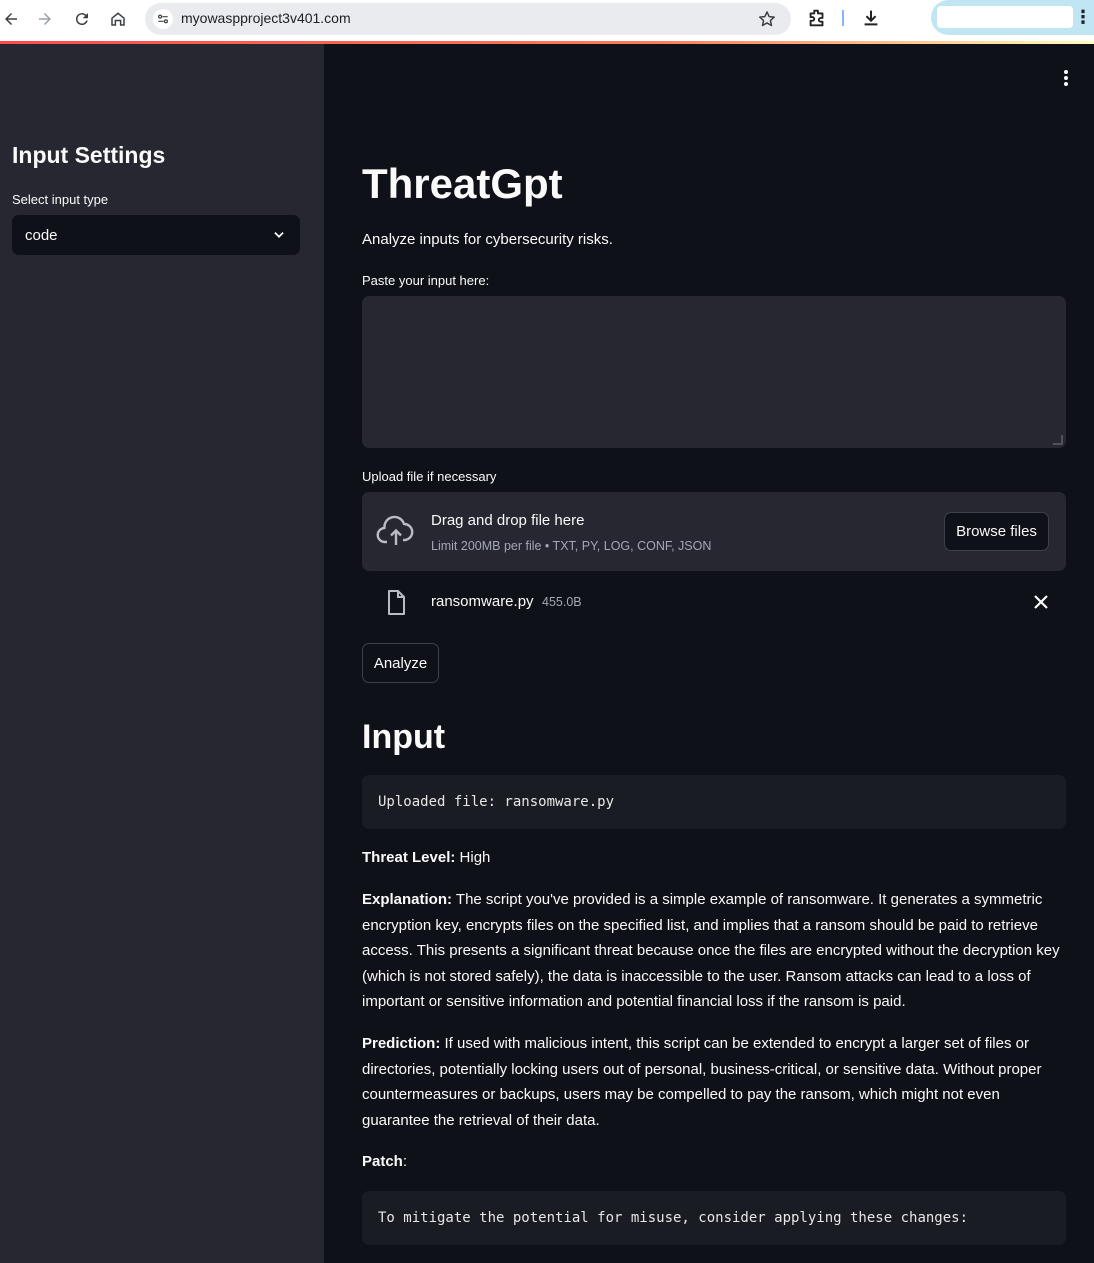  What do you see at coordinates (817, 18) in the screenshot?
I see `extensions-icon` at bounding box center [817, 18].